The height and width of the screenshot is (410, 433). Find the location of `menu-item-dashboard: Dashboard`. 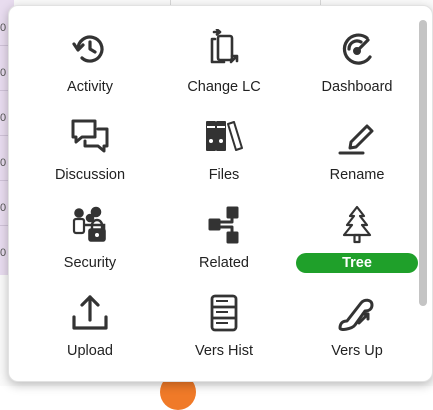

menu-item-dashboard: Dashboard is located at coordinates (357, 70).